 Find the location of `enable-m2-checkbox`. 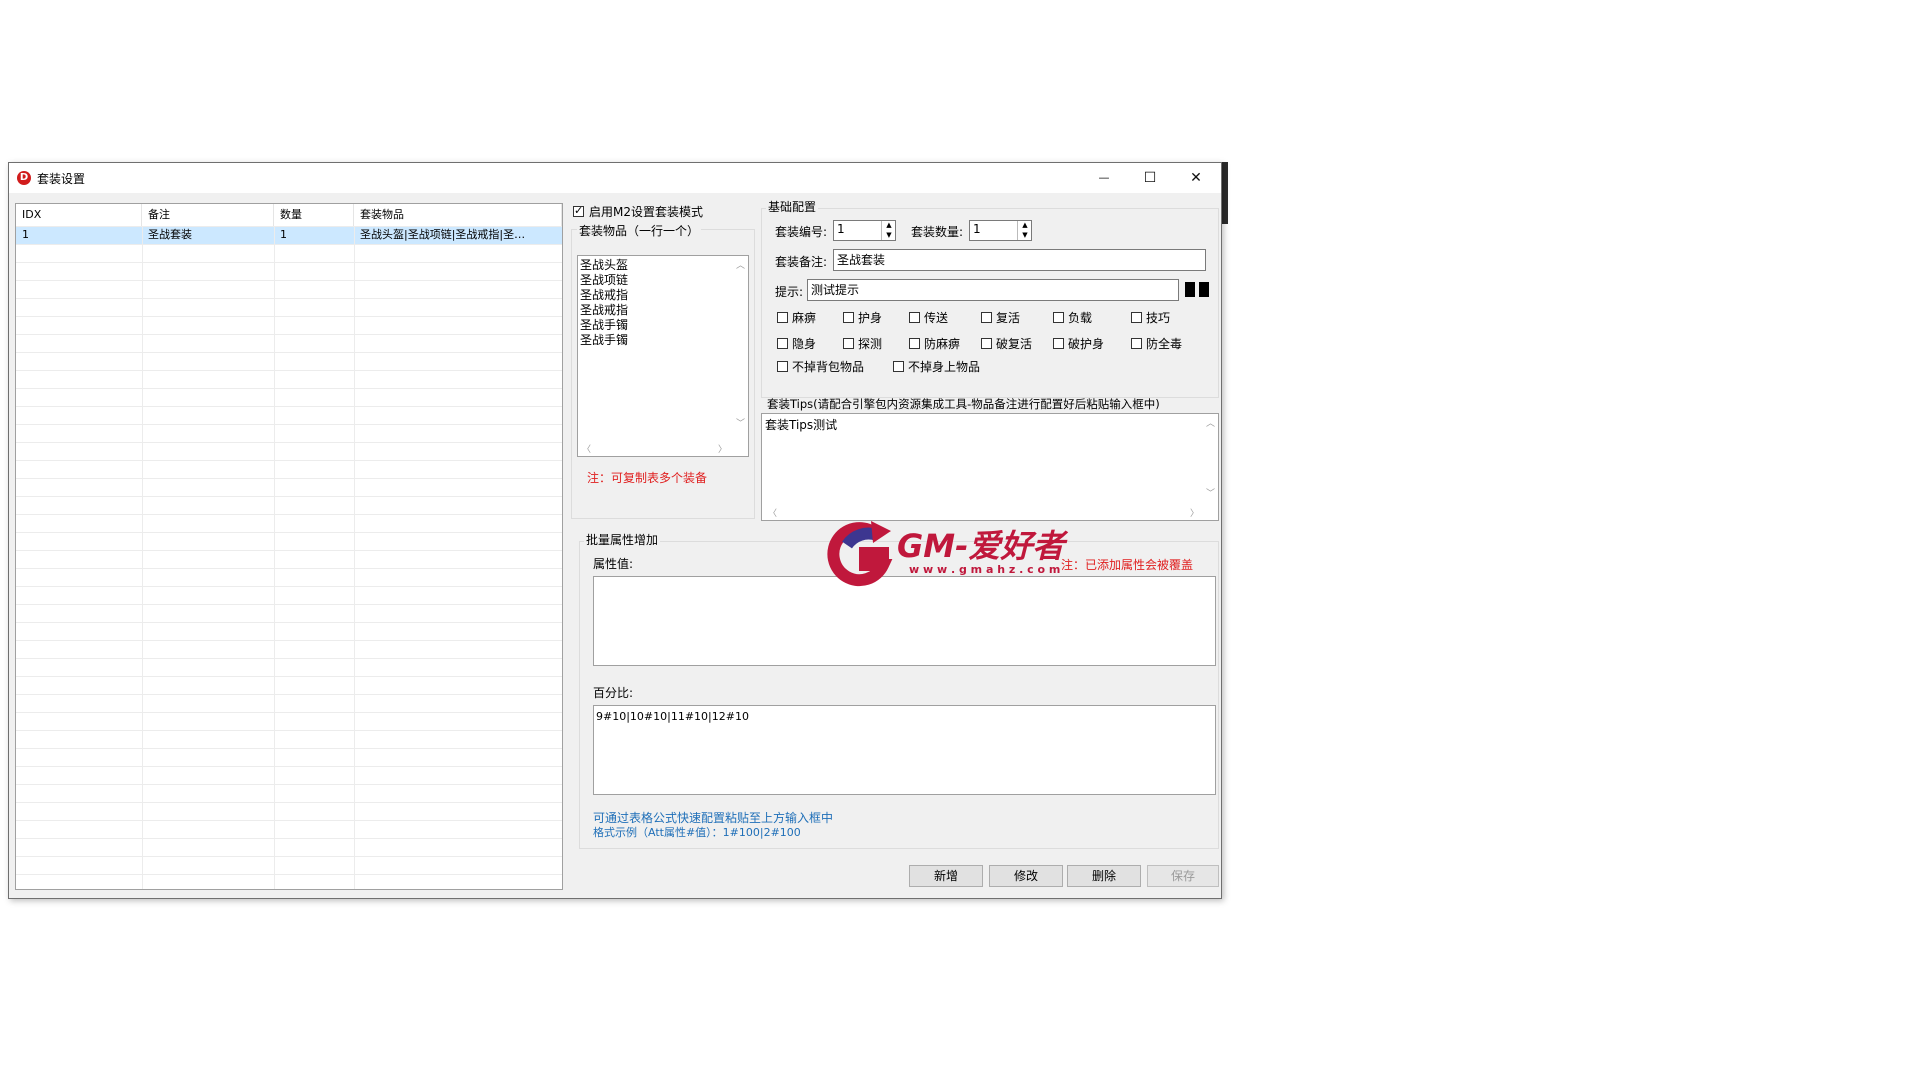

enable-m2-checkbox is located at coordinates (578, 210).